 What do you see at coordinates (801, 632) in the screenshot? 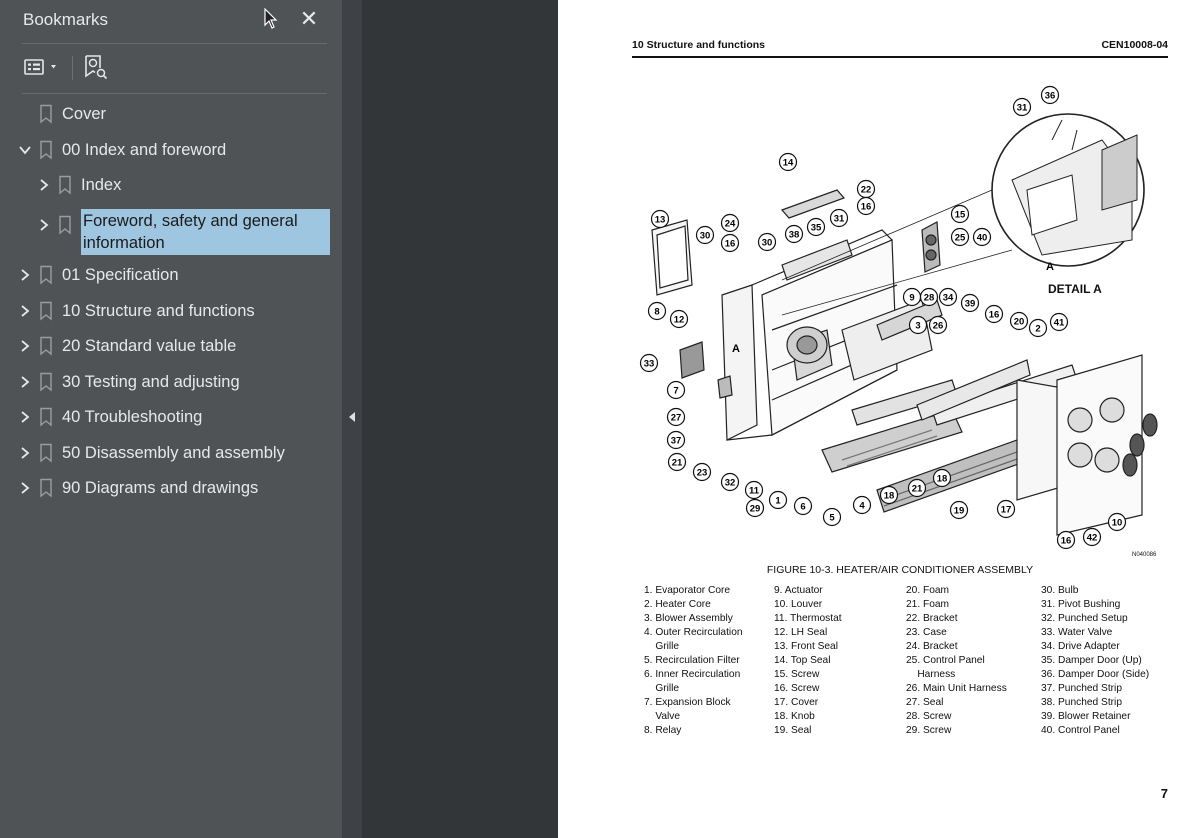
I see `legend-item: 12. LH Seal` at bounding box center [801, 632].